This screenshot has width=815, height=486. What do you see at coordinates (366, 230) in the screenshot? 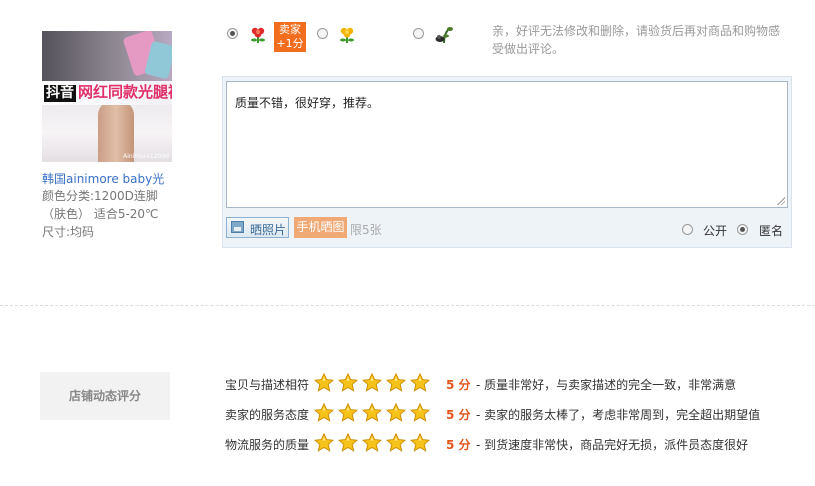
I see `photo-limit-text: 限5张` at bounding box center [366, 230].